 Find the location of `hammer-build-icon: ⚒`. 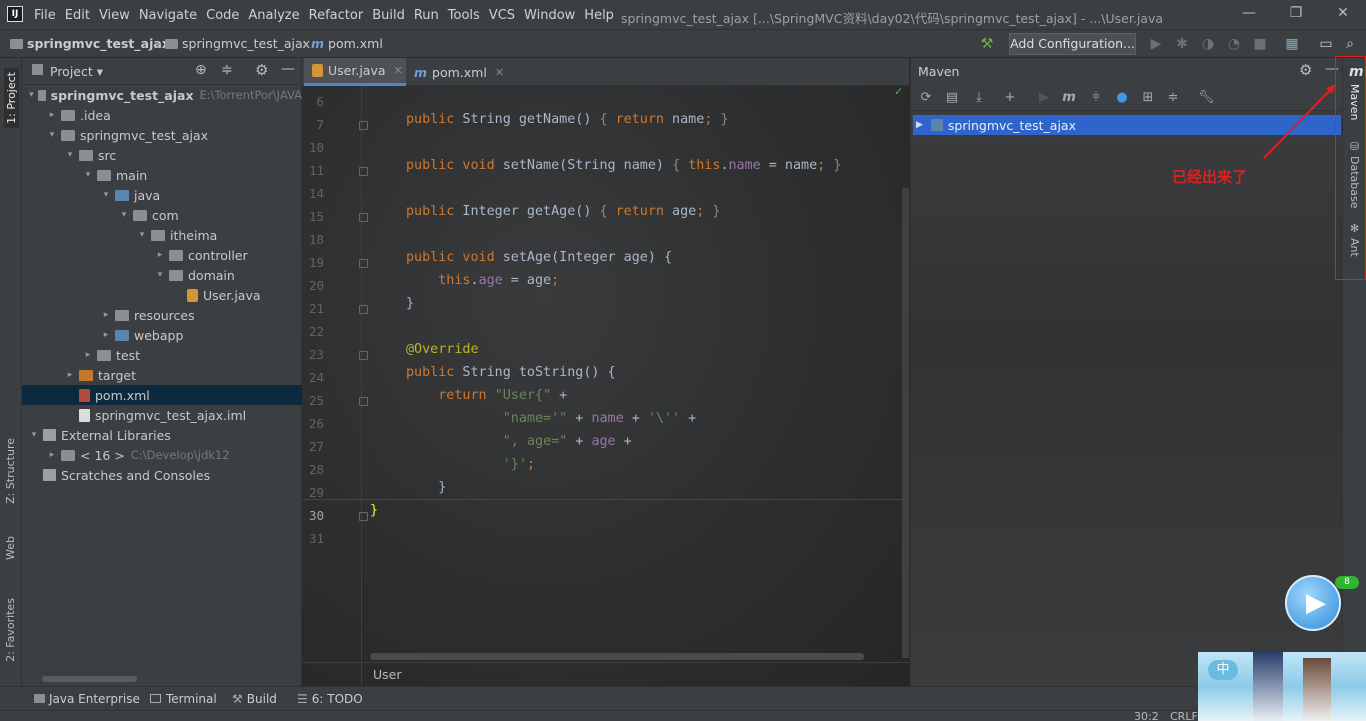

hammer-build-icon: ⚒ is located at coordinates (987, 44).